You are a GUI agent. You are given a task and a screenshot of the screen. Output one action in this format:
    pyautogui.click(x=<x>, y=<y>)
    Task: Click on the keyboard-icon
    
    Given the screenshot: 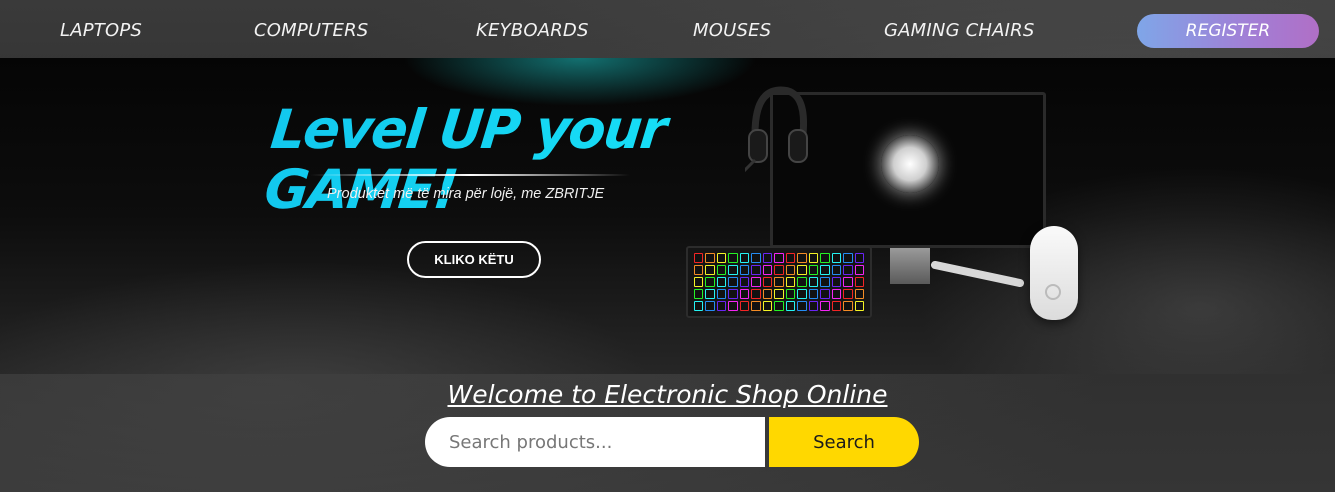 What is the action you would take?
    pyautogui.click(x=779, y=282)
    